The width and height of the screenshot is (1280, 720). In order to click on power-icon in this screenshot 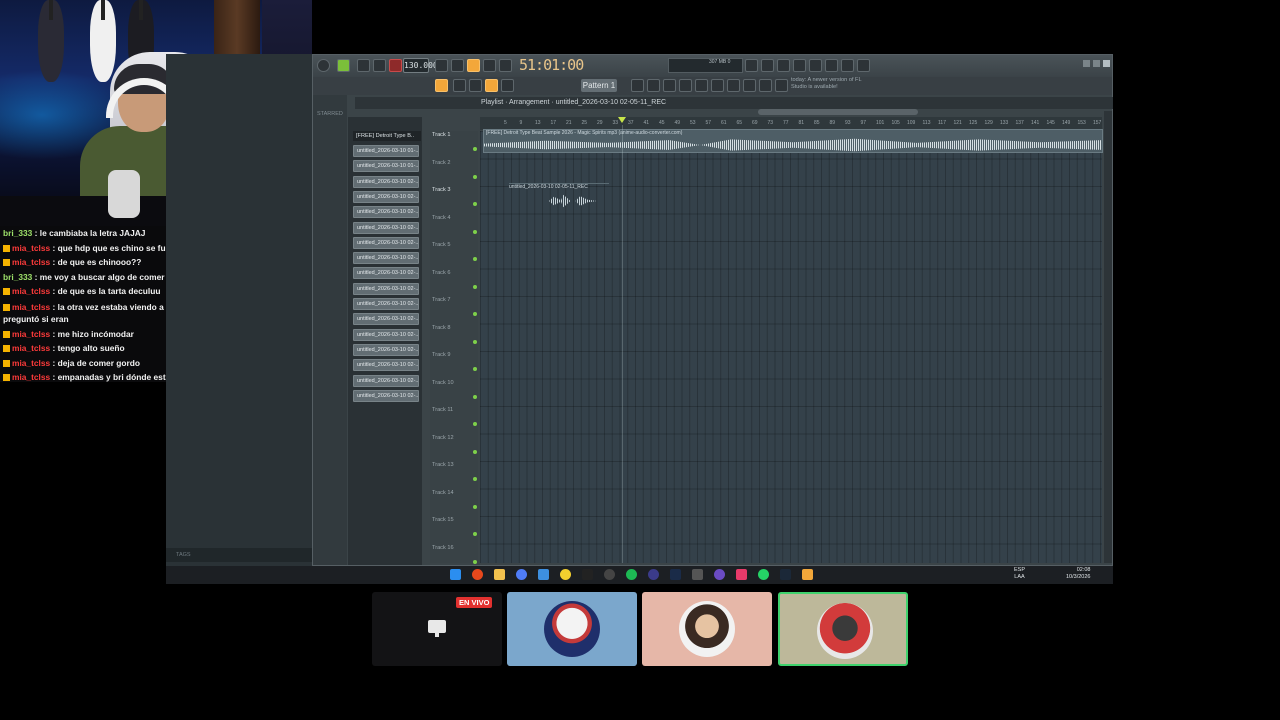, I will do `click(751, 65)`.